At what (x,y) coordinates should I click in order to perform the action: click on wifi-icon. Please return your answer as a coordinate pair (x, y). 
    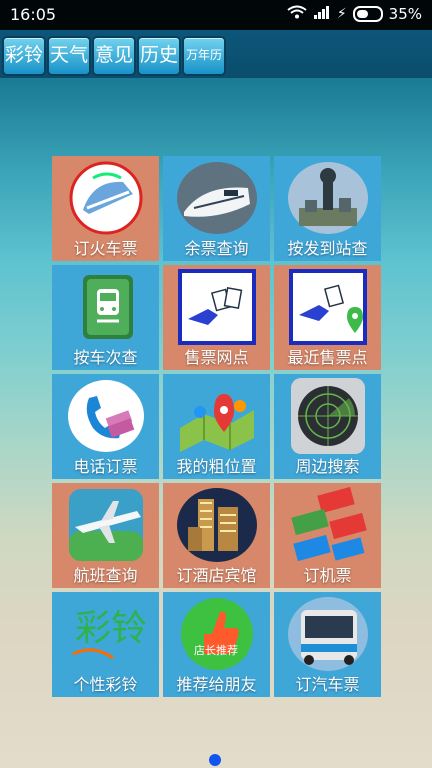
    Looking at the image, I should click on (297, 14).